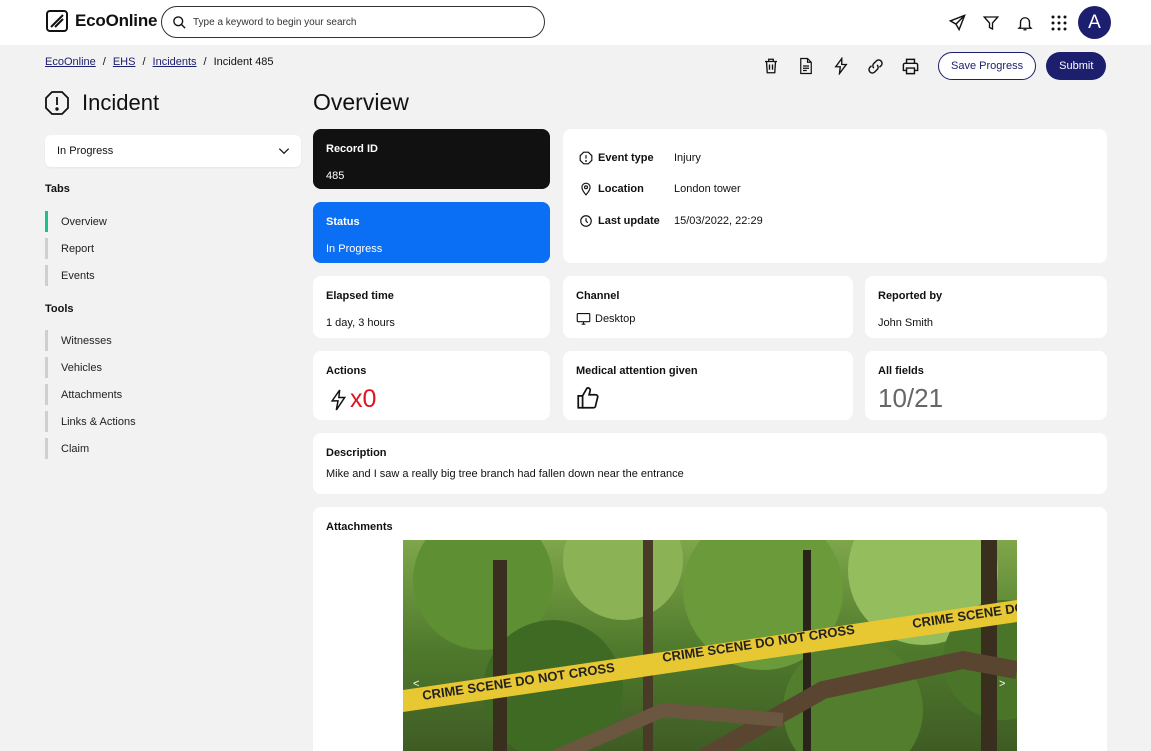 This screenshot has height=751, width=1151. Describe the element at coordinates (1094, 22) in the screenshot. I see `user-avatar: A` at that location.